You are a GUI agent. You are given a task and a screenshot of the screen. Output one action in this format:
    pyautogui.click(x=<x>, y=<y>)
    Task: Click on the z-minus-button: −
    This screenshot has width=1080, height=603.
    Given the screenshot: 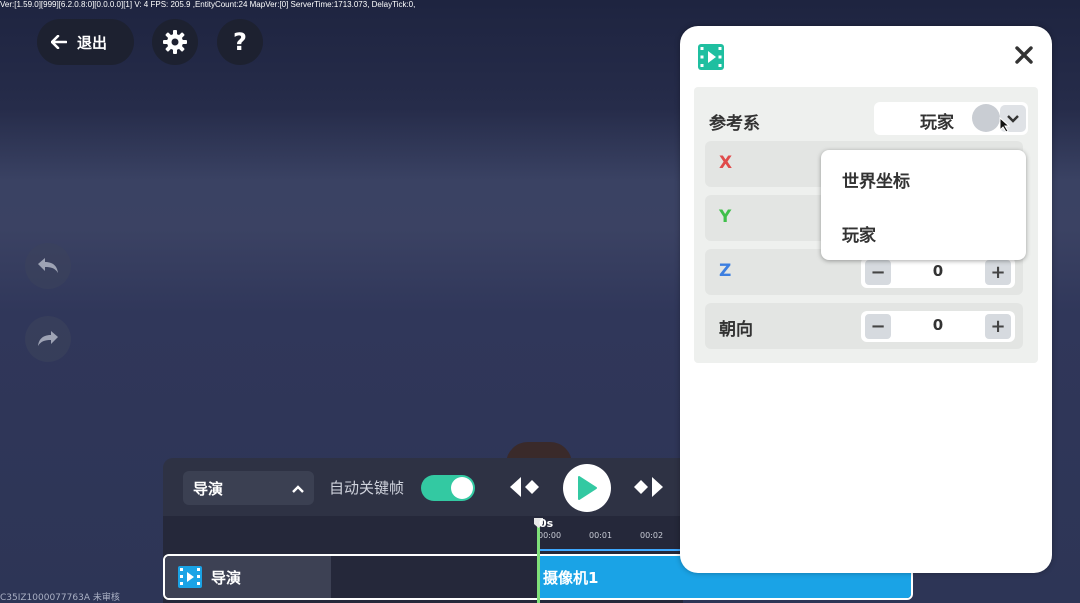 What is the action you would take?
    pyautogui.click(x=878, y=272)
    